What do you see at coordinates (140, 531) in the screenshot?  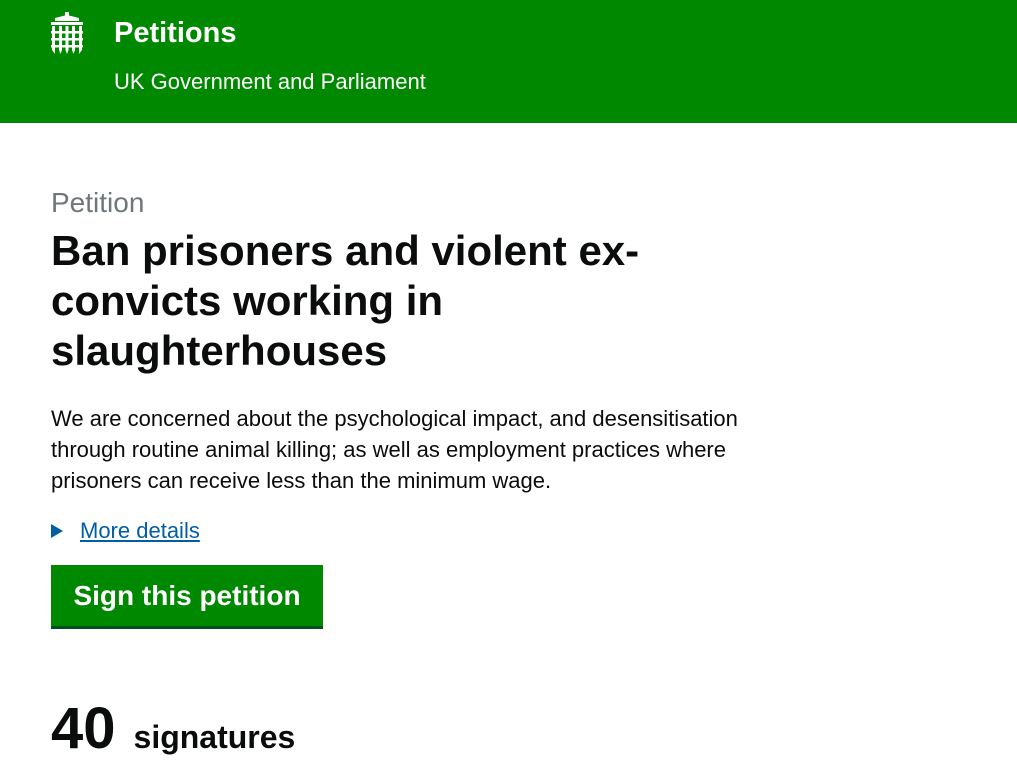 I see `more-details-link: More details` at bounding box center [140, 531].